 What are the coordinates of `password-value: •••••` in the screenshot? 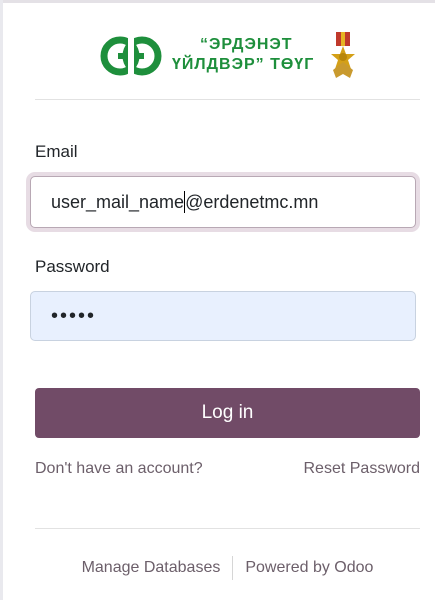 It's located at (74, 315).